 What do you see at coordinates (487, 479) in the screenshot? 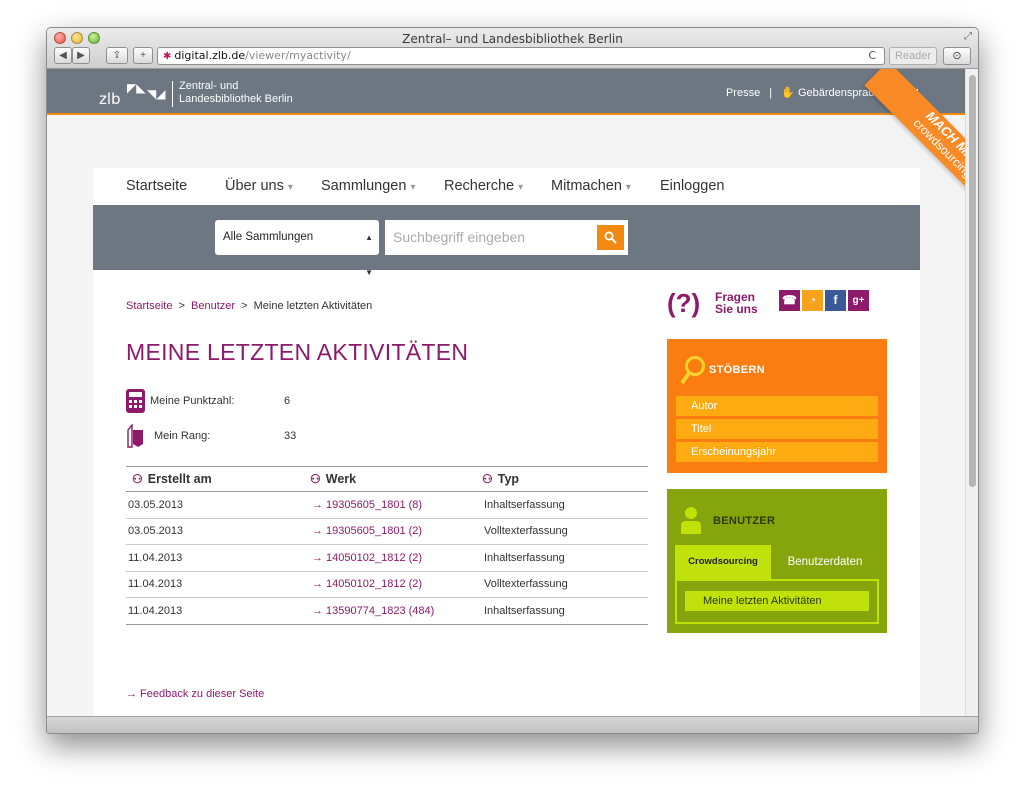
I see `user-star-icon: ⚇` at bounding box center [487, 479].